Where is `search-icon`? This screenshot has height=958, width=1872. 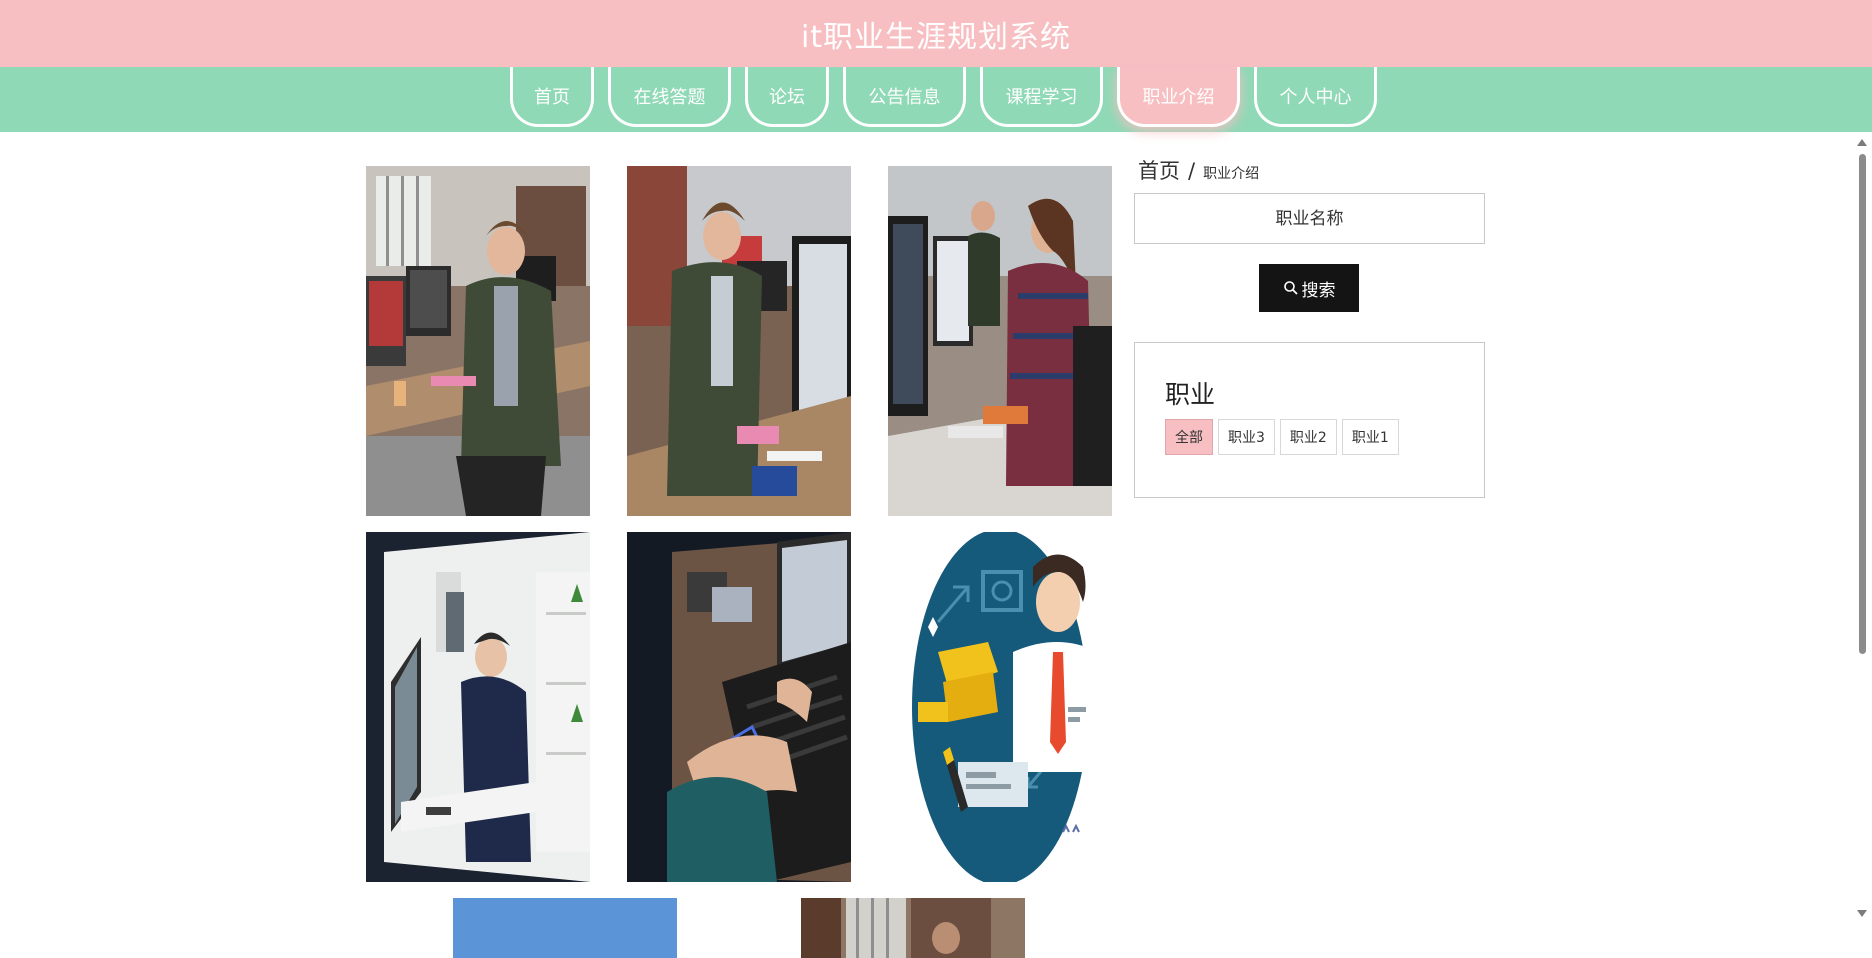 search-icon is located at coordinates (1290, 288).